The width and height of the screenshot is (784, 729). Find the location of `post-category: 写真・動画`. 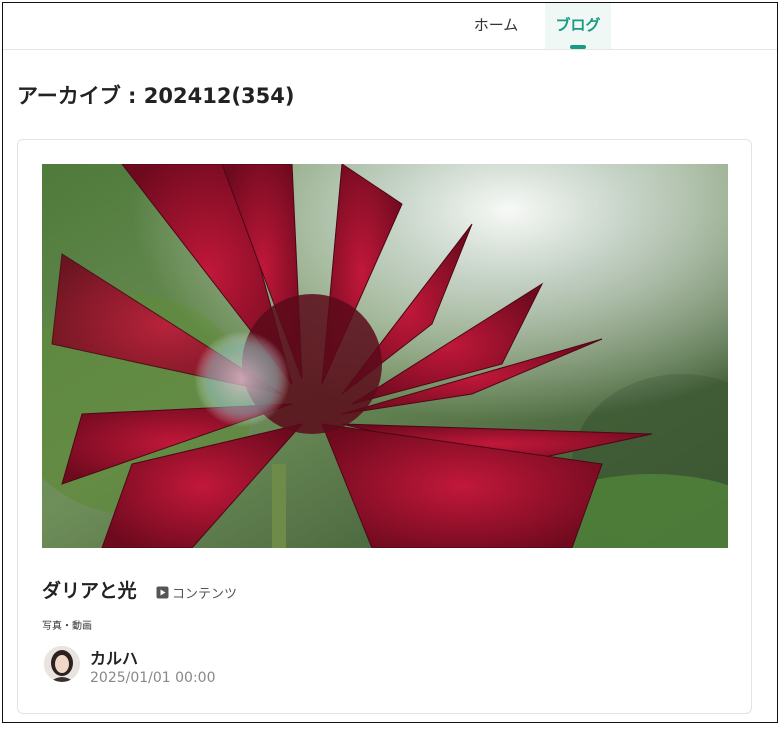

post-category: 写真・動画 is located at coordinates (67, 624).